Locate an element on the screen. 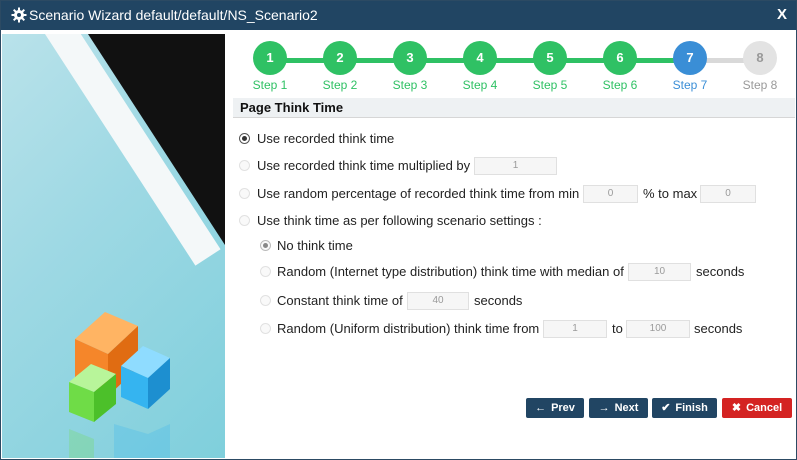  multiplier-input: 1 is located at coordinates (515, 166).